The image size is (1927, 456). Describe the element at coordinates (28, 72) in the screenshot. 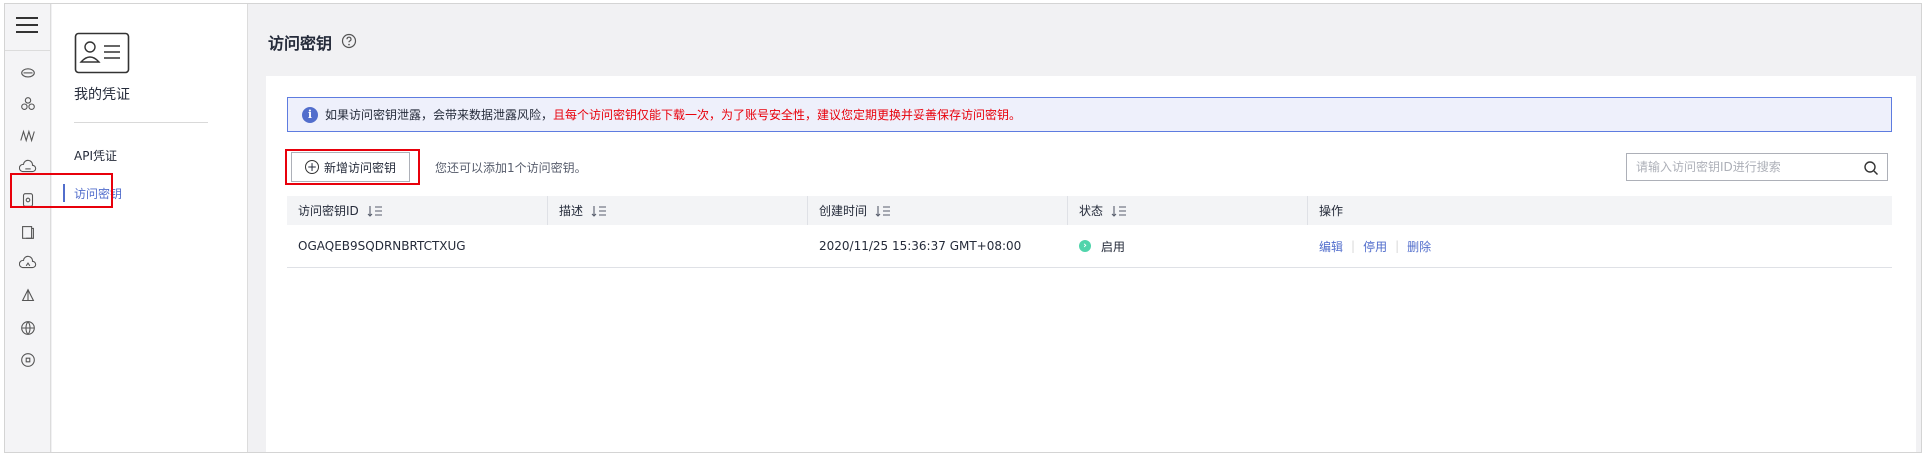

I see `cloud-server-icon` at that location.